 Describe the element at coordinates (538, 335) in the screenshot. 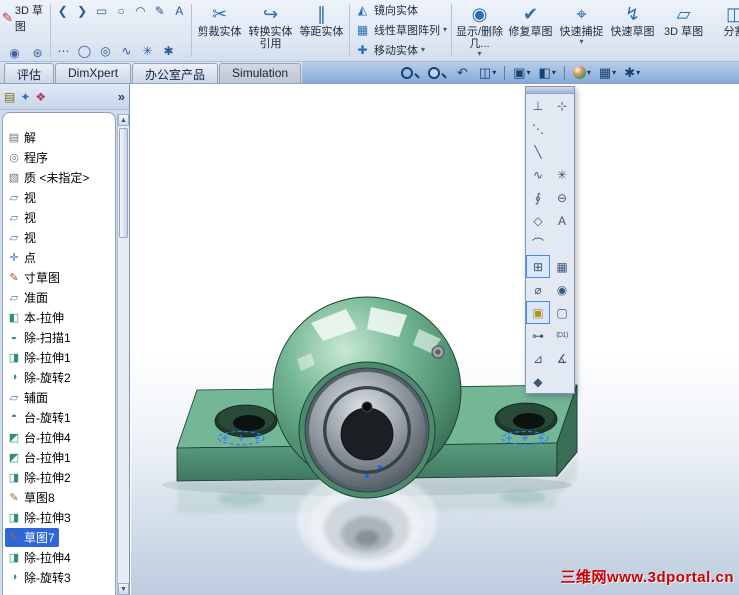

I see `snap-connector-icon: ⊶` at that location.